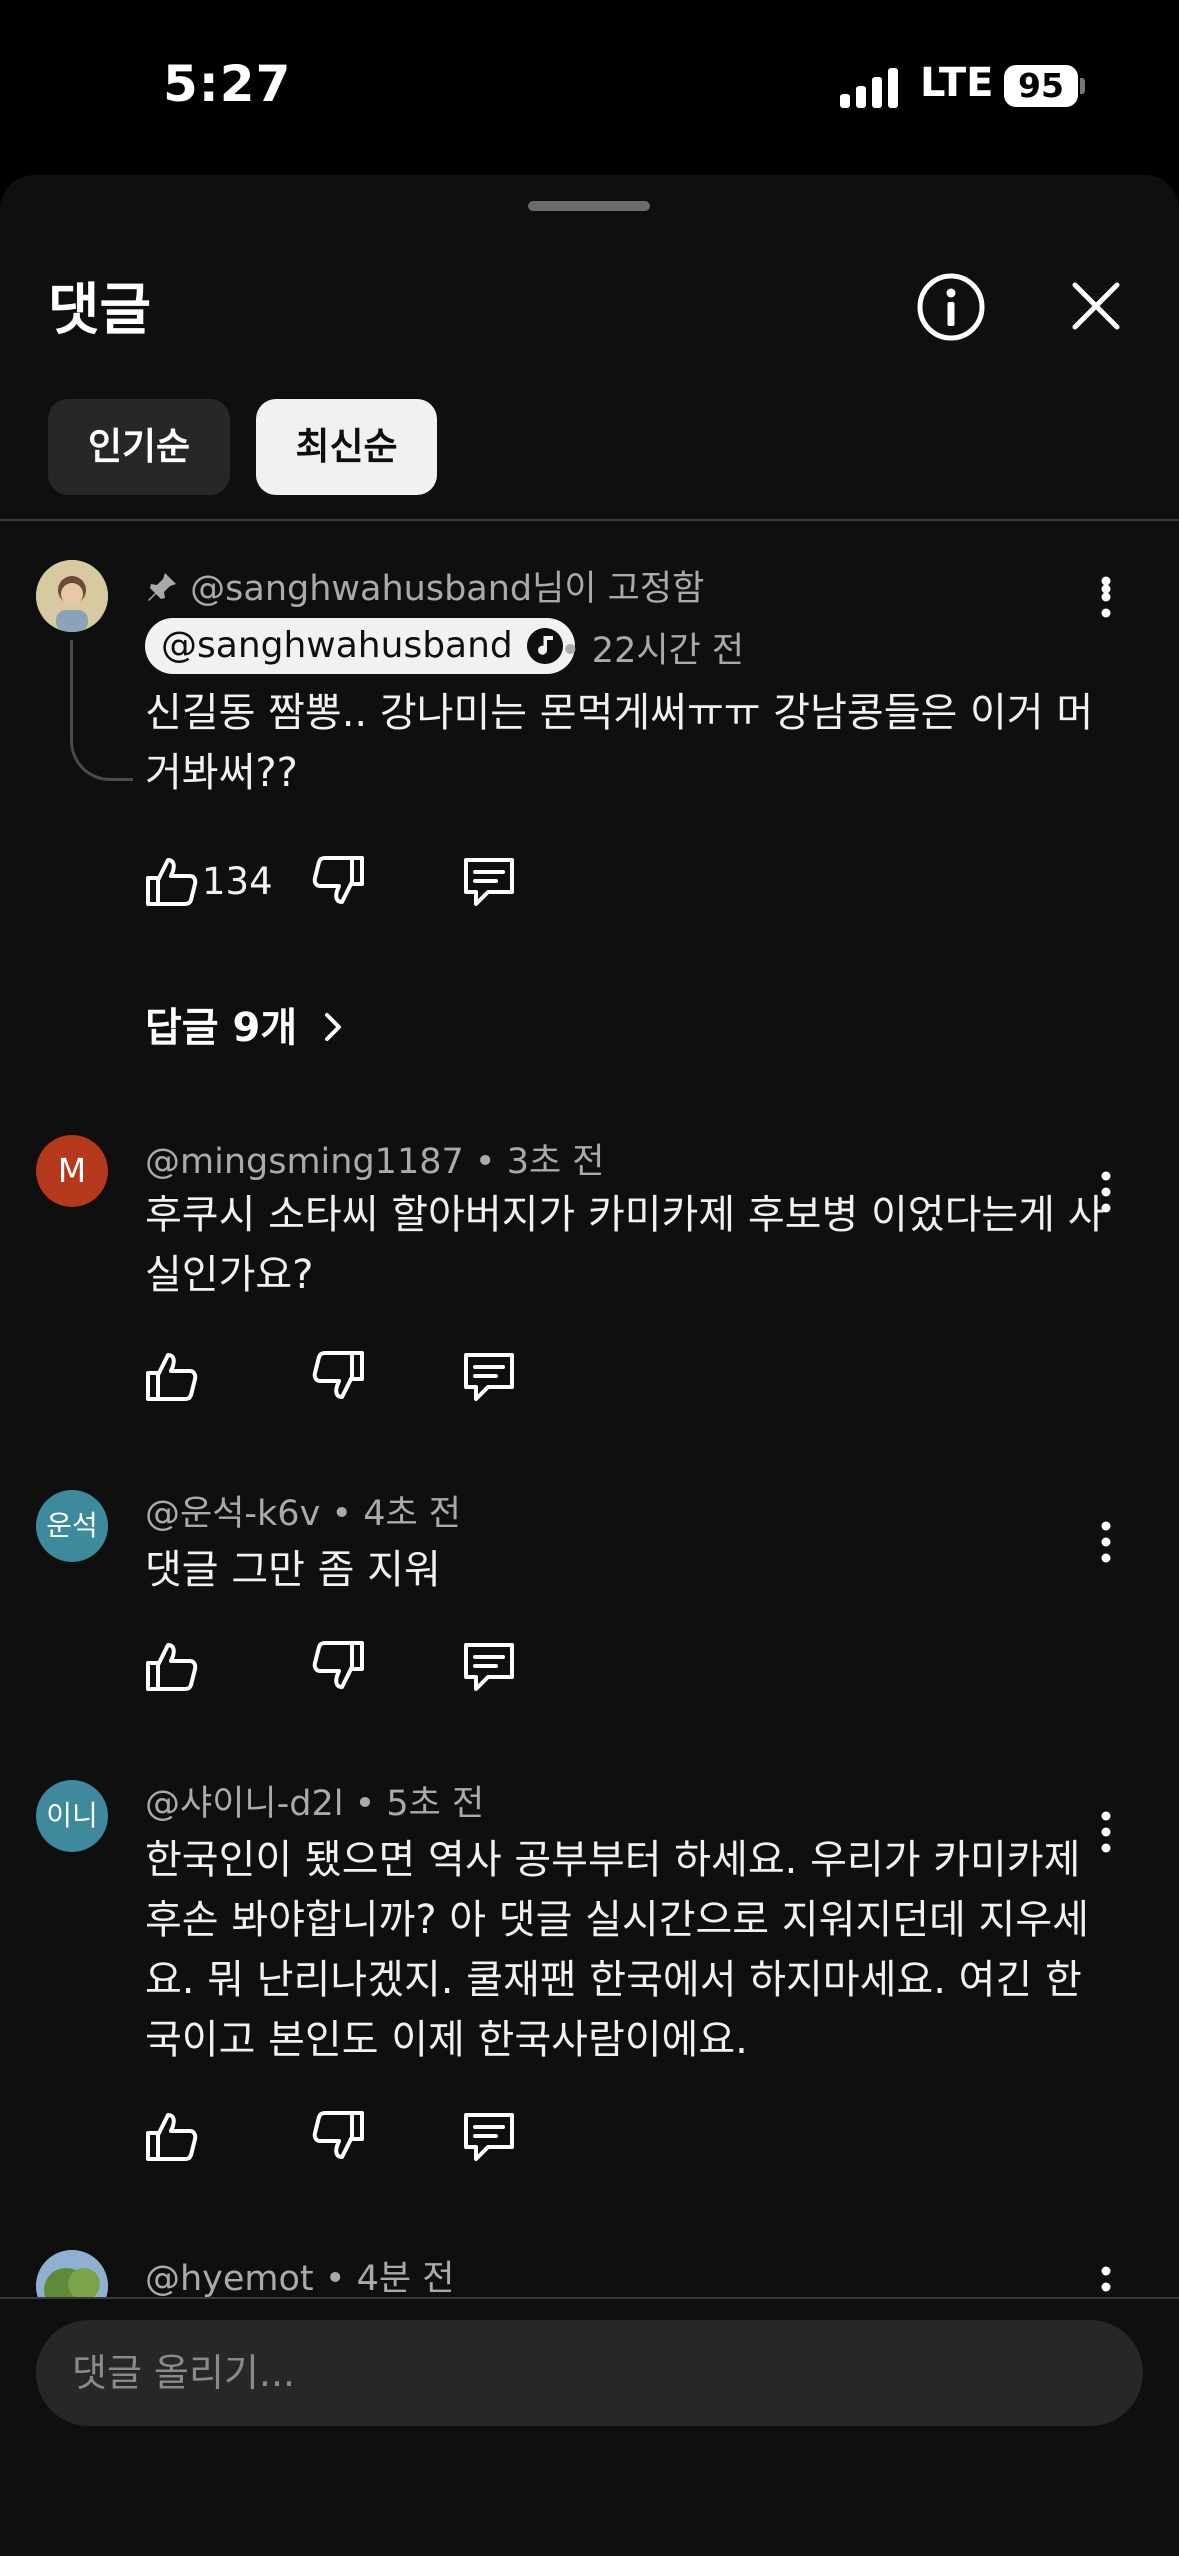 The height and width of the screenshot is (2556, 1179). What do you see at coordinates (72, 1816) in the screenshot?
I see `avatar: 이니` at bounding box center [72, 1816].